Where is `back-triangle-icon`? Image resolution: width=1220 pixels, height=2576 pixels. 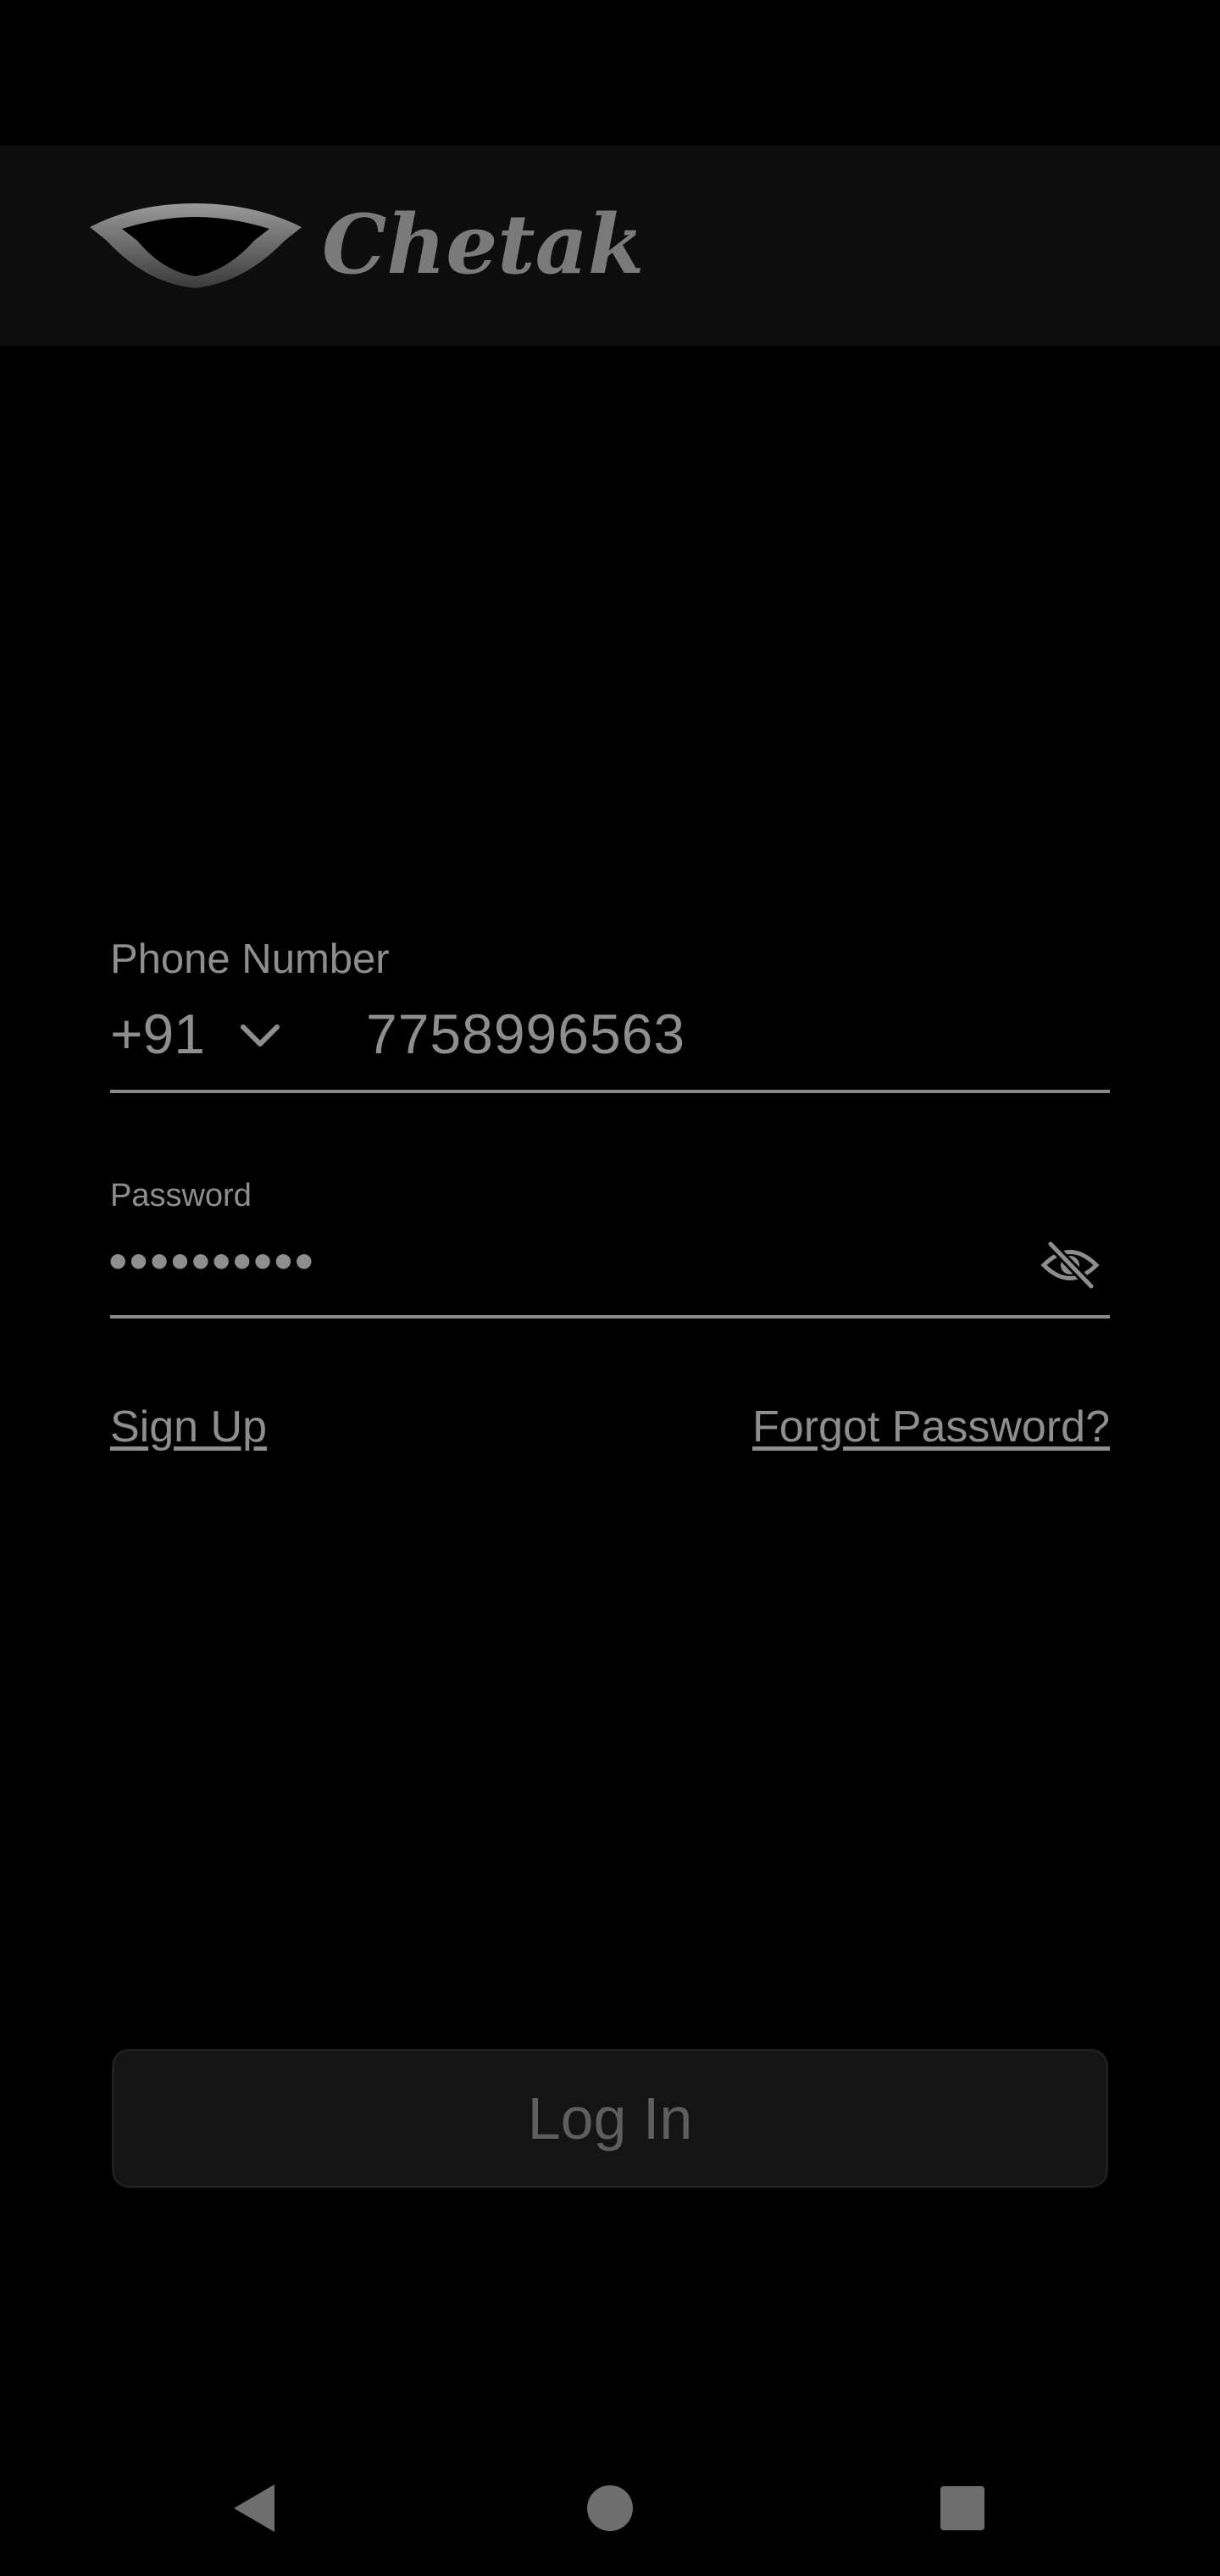 back-triangle-icon is located at coordinates (254, 2508).